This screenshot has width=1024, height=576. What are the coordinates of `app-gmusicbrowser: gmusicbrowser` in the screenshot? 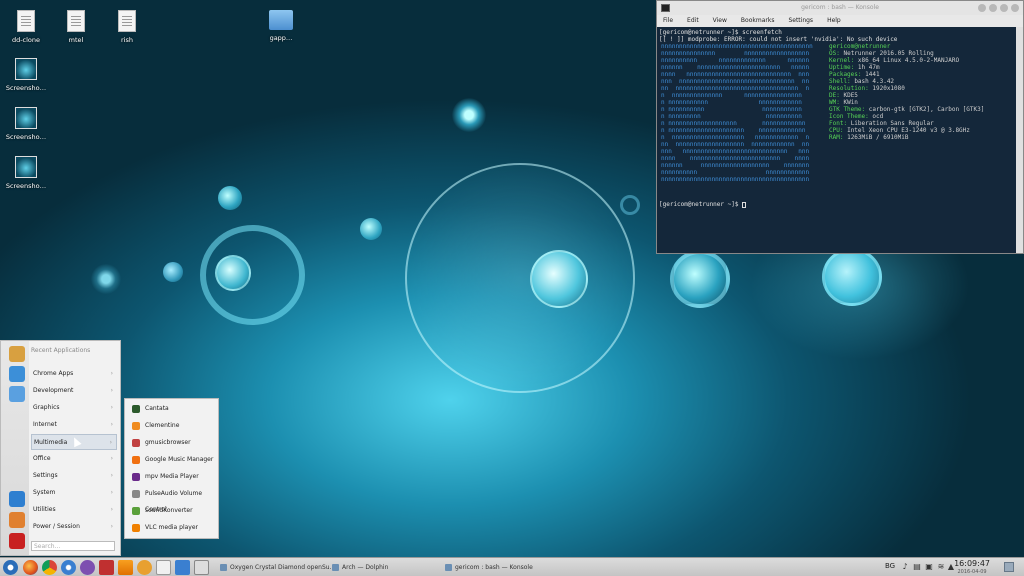 It's located at (172, 443).